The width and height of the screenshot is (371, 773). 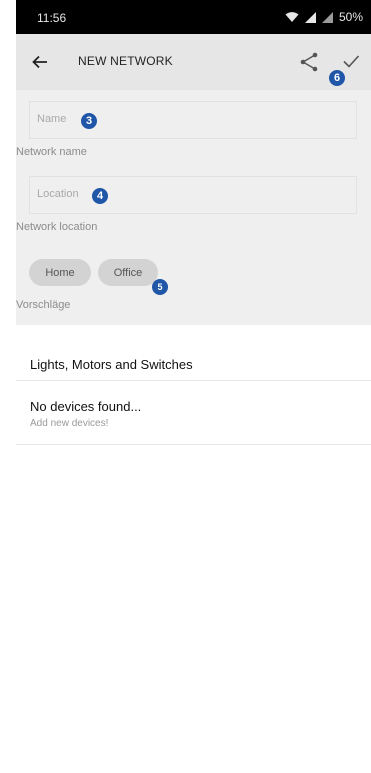 I want to click on empty-devices-subtitle: Add new devices!, so click(x=69, y=423).